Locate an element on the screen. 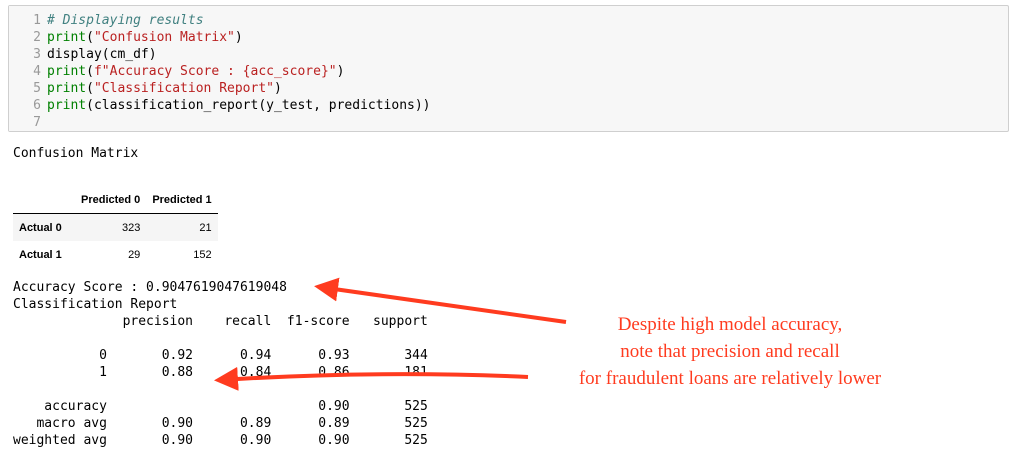 Image resolution: width=1017 pixels, height=463 pixels. arrow-to-precision is located at coordinates (371, 378).